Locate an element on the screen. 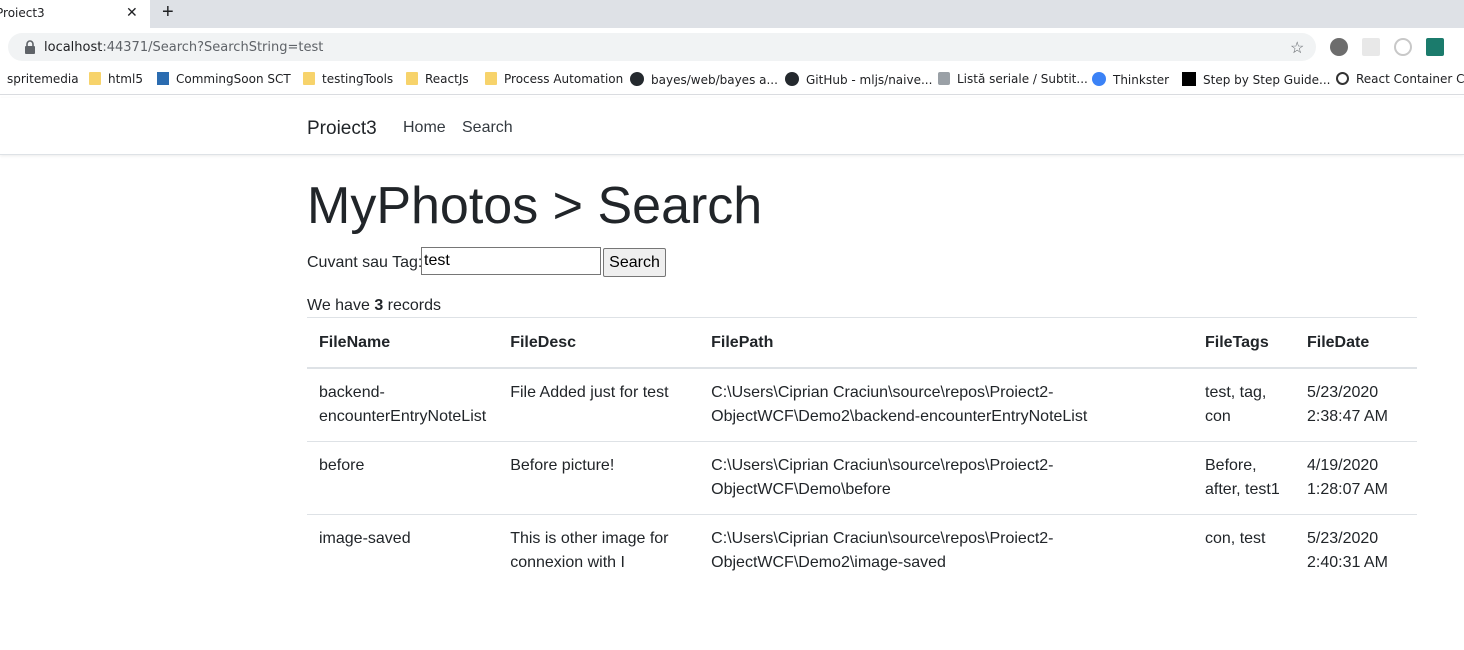 The image size is (1464, 650). bookmark-item: html5 is located at coordinates (116, 79).